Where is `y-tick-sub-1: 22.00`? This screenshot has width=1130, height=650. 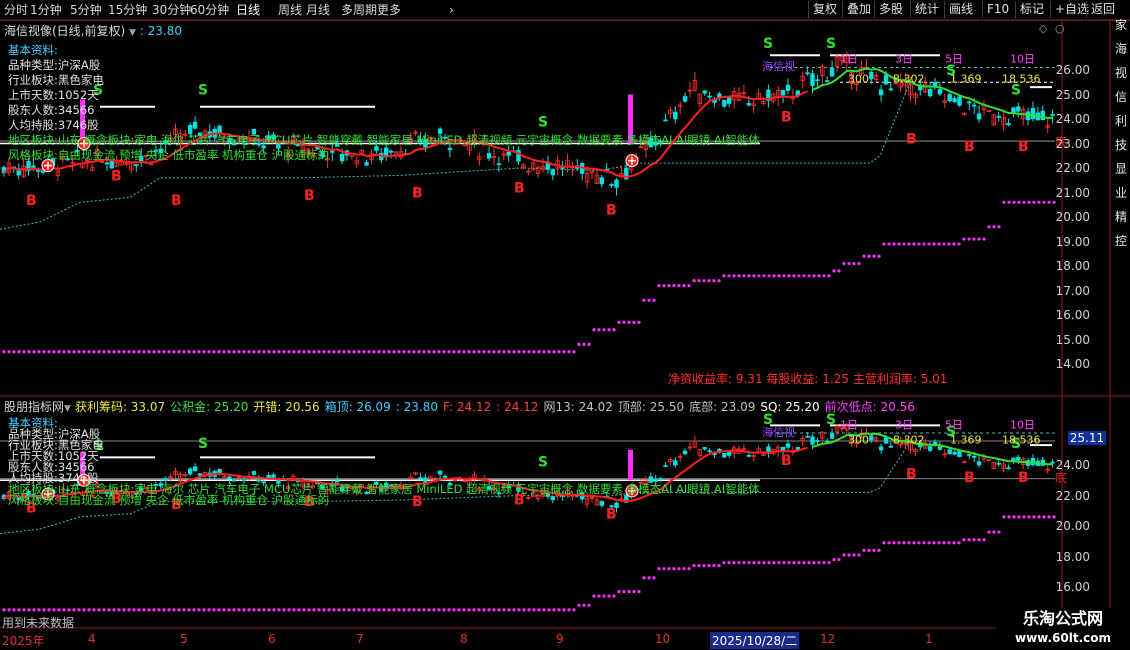
y-tick-sub-1: 22.00 is located at coordinates (1072, 495).